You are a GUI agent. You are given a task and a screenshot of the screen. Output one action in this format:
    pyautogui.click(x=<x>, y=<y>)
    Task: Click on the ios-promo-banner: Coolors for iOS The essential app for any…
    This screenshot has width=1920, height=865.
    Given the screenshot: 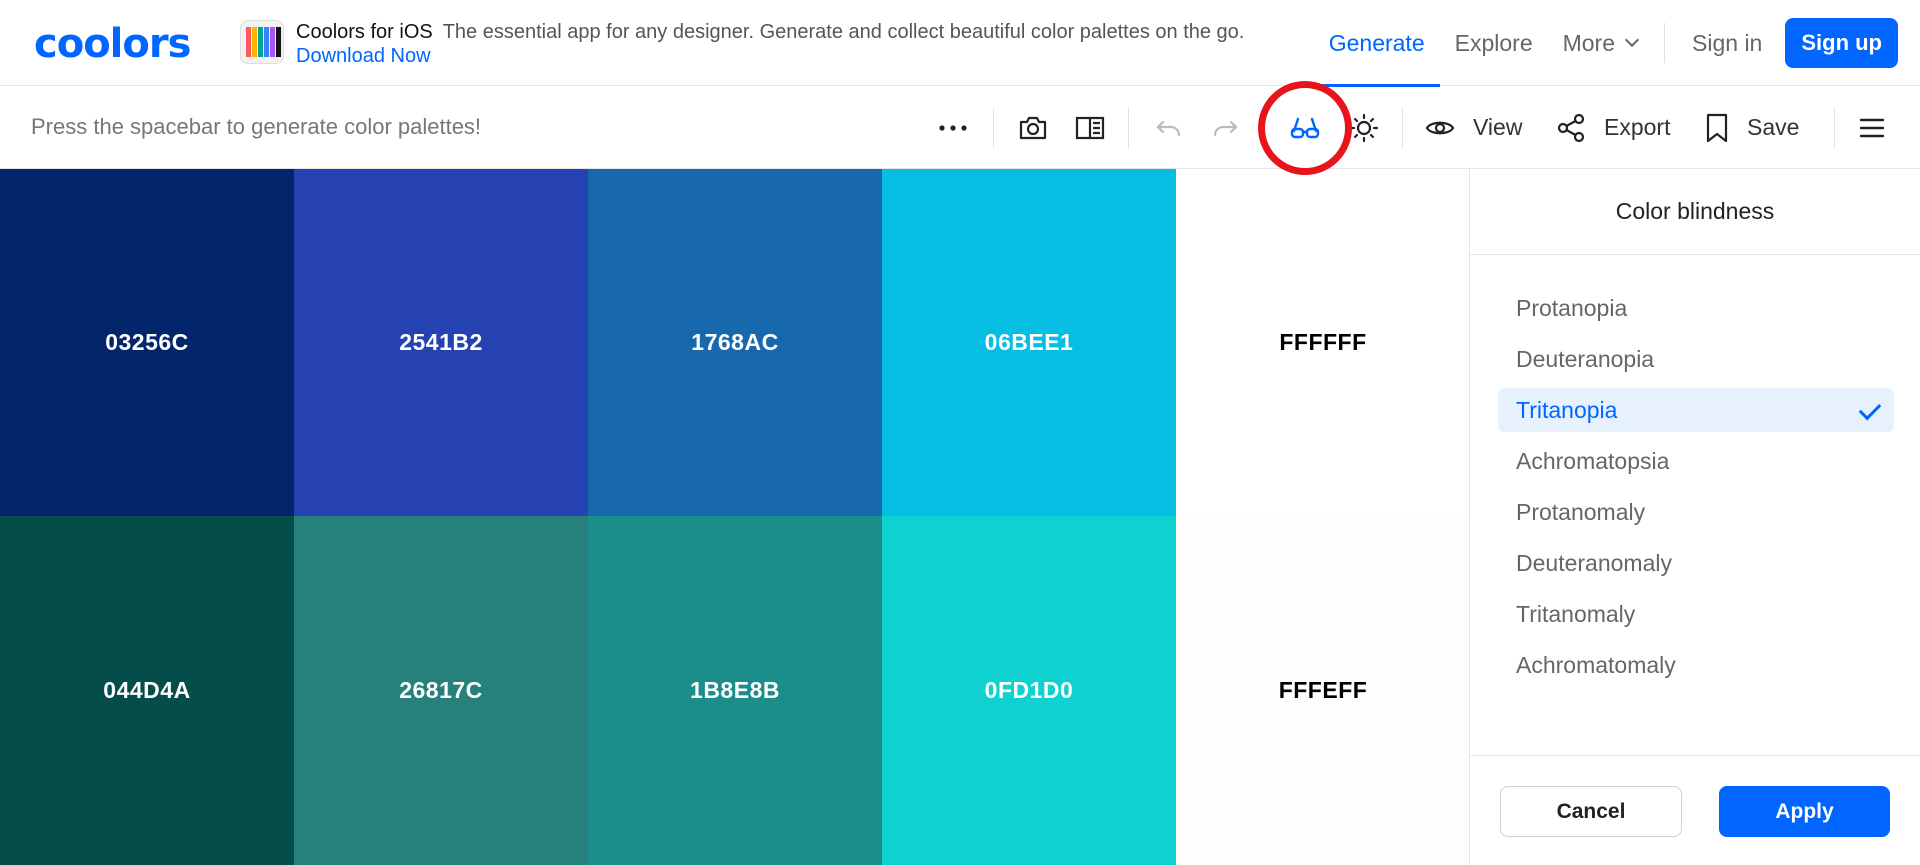 What is the action you would take?
    pyautogui.click(x=755, y=44)
    